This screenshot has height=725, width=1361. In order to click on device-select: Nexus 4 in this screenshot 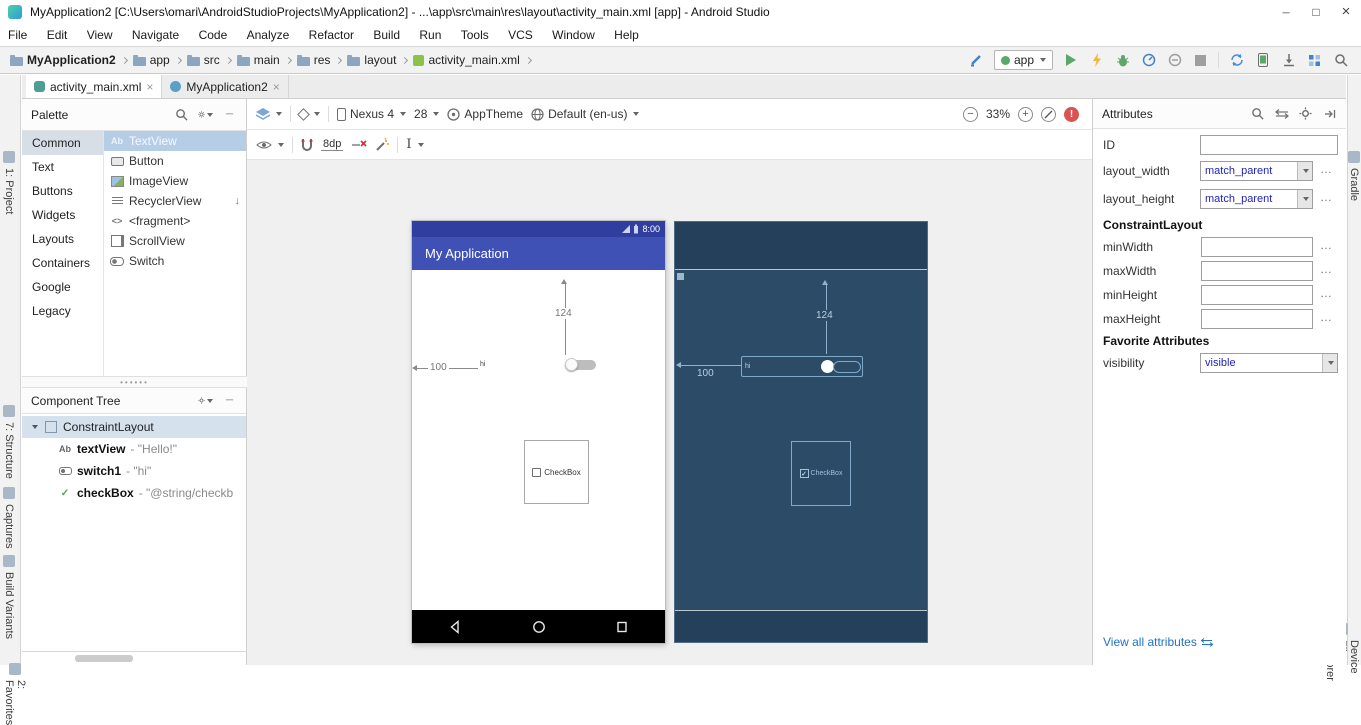, I will do `click(372, 114)`.